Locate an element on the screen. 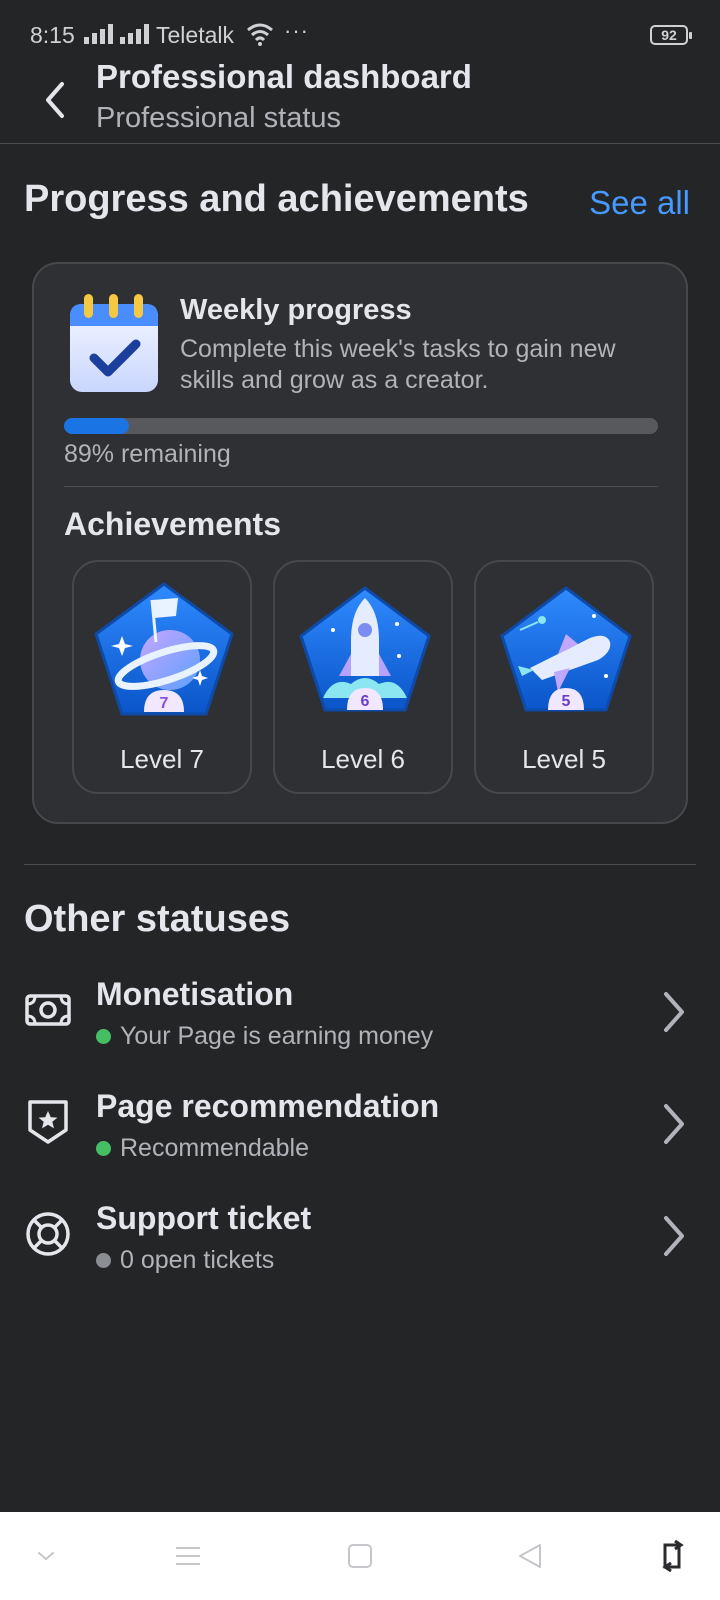 The image size is (720, 1600). status-dot-gray is located at coordinates (103, 1260).